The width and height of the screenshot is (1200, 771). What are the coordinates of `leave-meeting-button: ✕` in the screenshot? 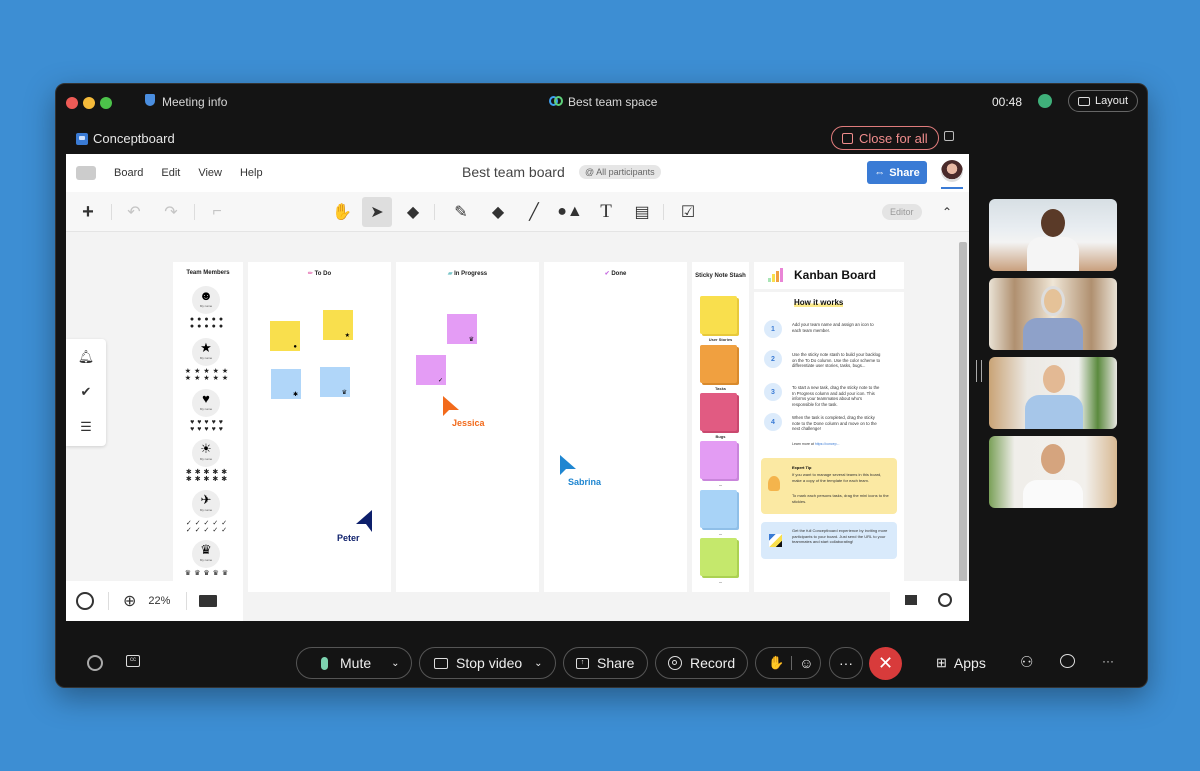 It's located at (885, 663).